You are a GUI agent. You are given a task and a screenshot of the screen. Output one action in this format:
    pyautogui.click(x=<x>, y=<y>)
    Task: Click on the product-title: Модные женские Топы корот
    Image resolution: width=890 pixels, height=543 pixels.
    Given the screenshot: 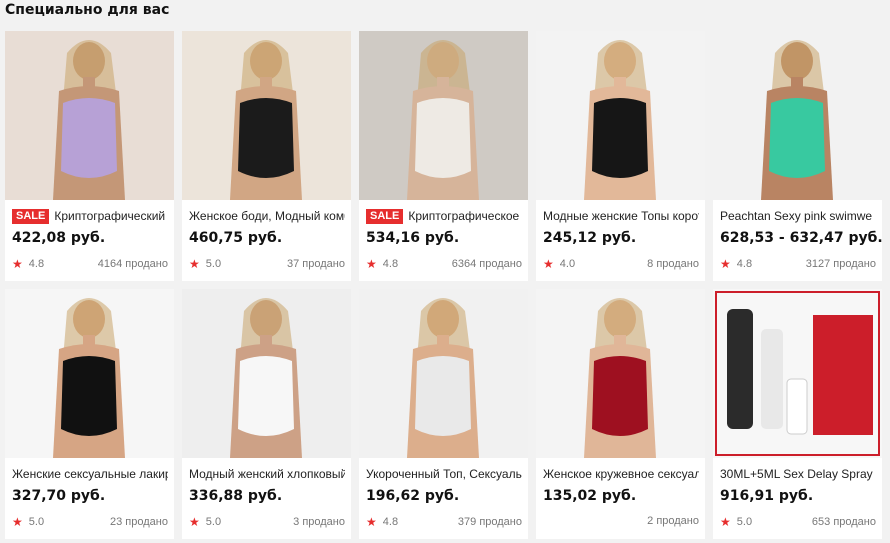 What is the action you would take?
    pyautogui.click(x=621, y=216)
    